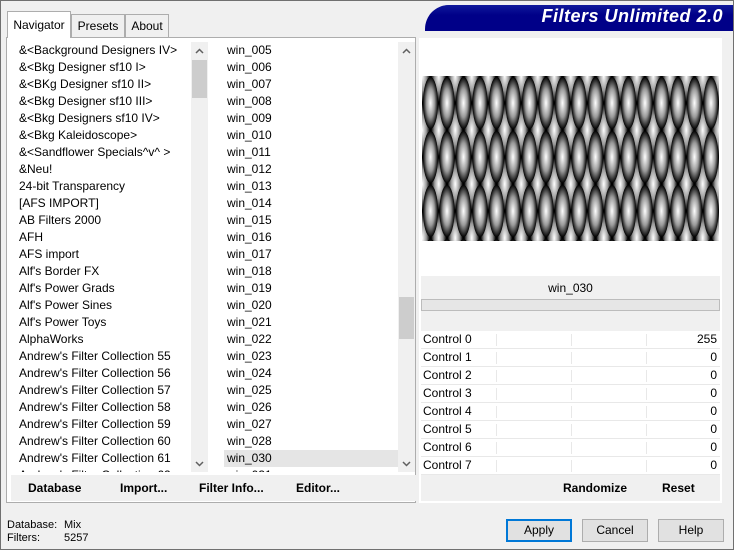 The image size is (734, 550). What do you see at coordinates (311, 356) in the screenshot?
I see `filter-item: win_023` at bounding box center [311, 356].